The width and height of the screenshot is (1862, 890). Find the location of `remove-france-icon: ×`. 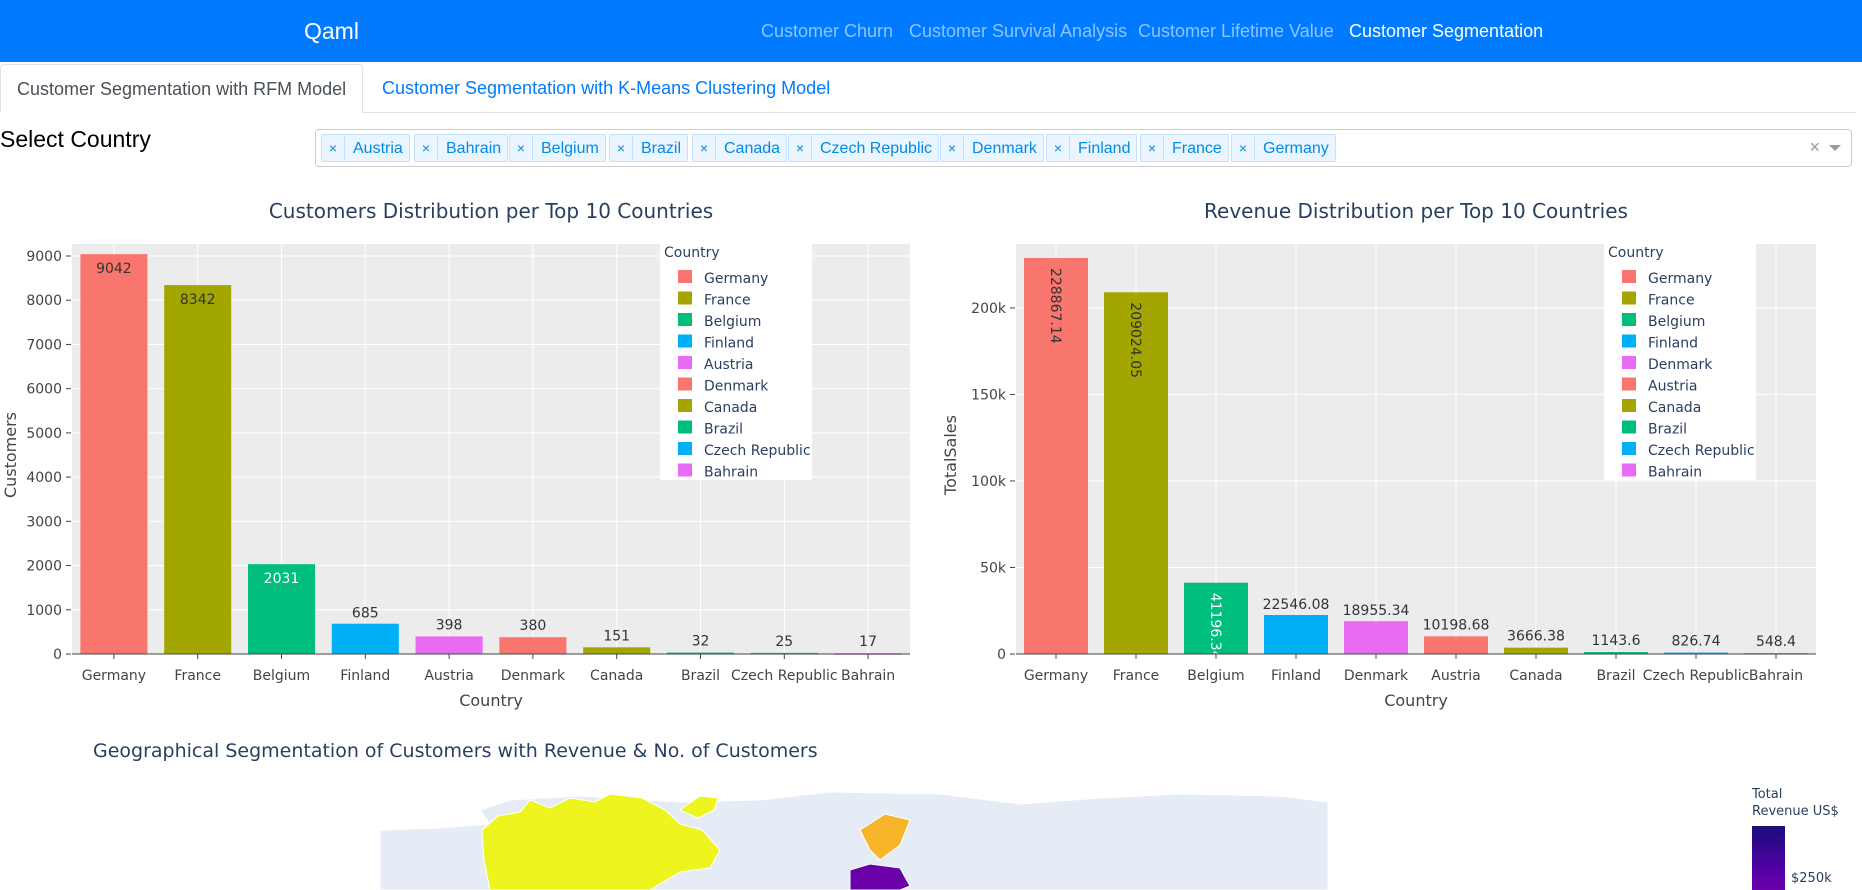

remove-france-icon: × is located at coordinates (1152, 148).